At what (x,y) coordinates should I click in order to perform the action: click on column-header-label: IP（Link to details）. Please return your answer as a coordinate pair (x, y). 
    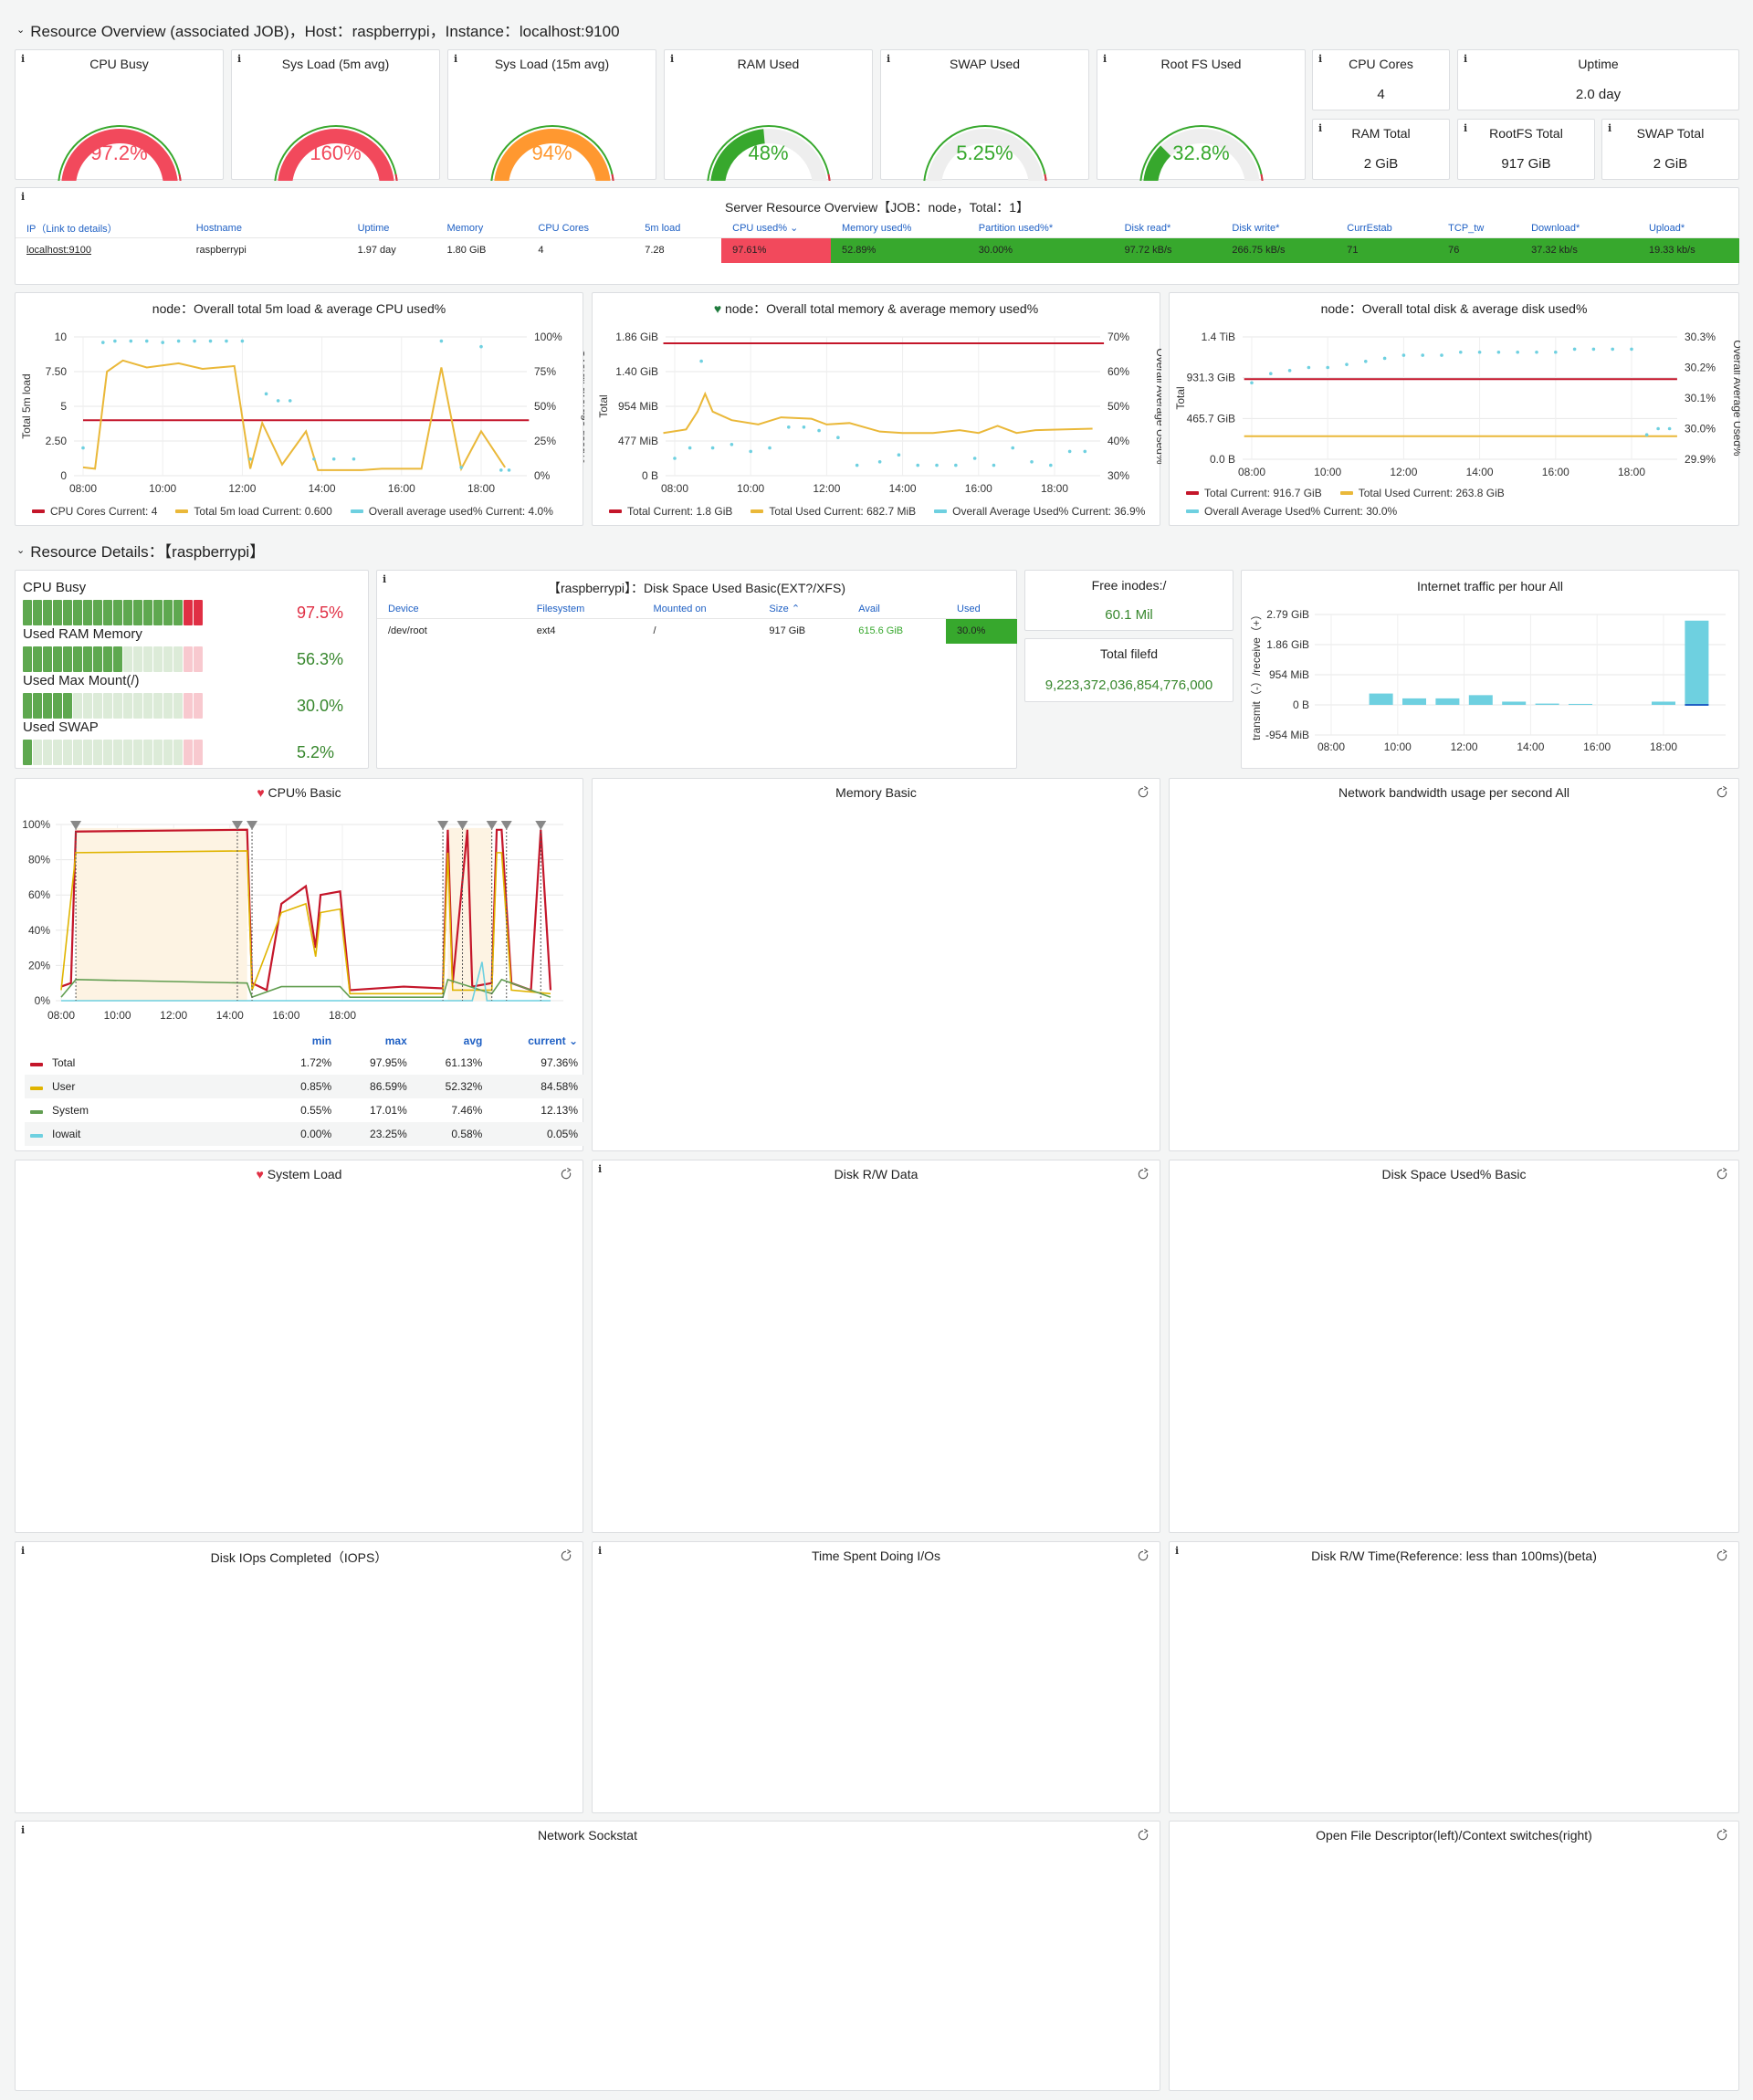
    Looking at the image, I should click on (72, 229).